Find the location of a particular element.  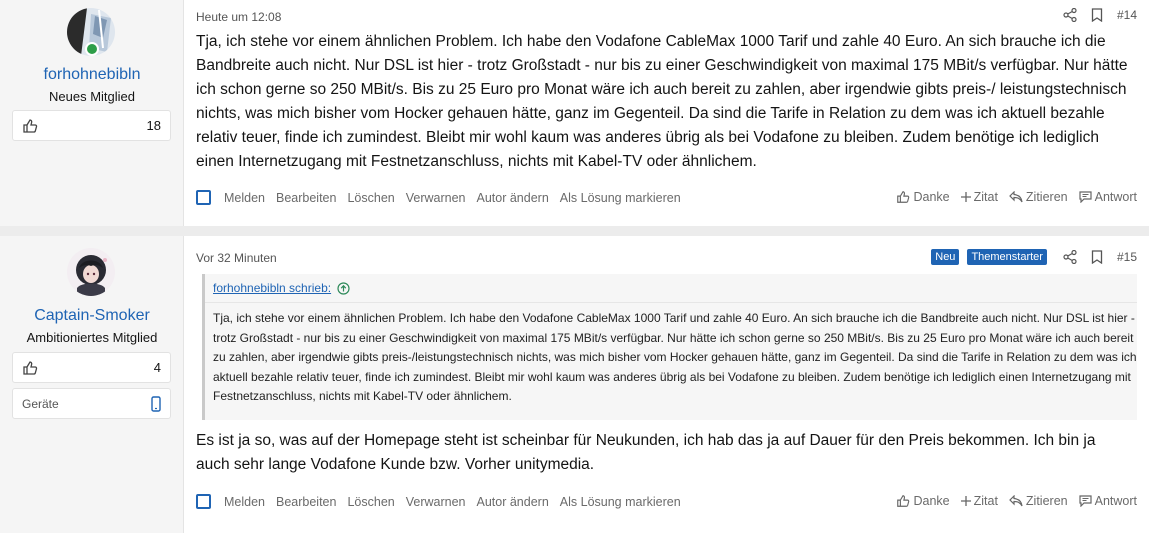

post-number: #15 is located at coordinates (1127, 257).